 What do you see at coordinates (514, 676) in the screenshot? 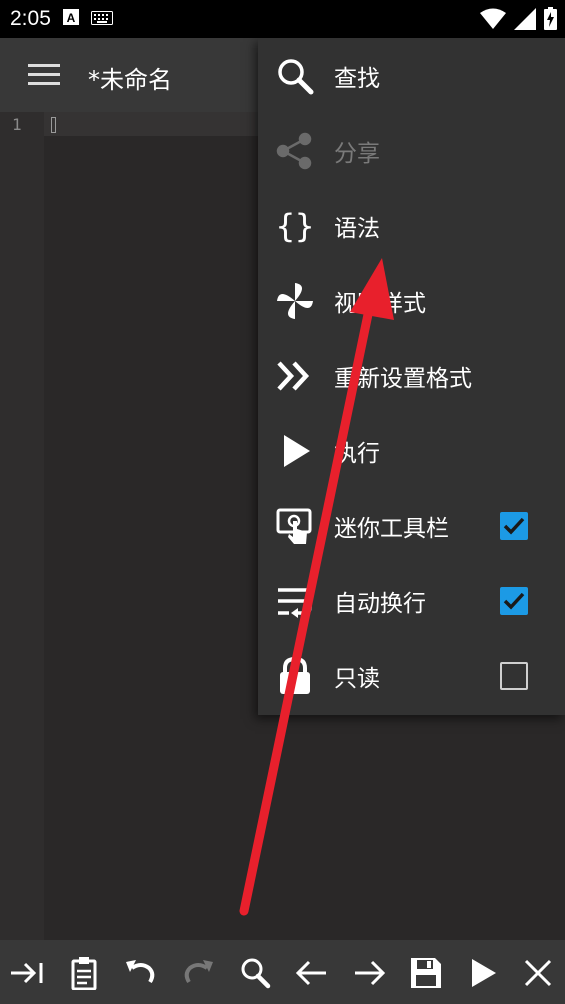
I see `read-only-checkbox` at bounding box center [514, 676].